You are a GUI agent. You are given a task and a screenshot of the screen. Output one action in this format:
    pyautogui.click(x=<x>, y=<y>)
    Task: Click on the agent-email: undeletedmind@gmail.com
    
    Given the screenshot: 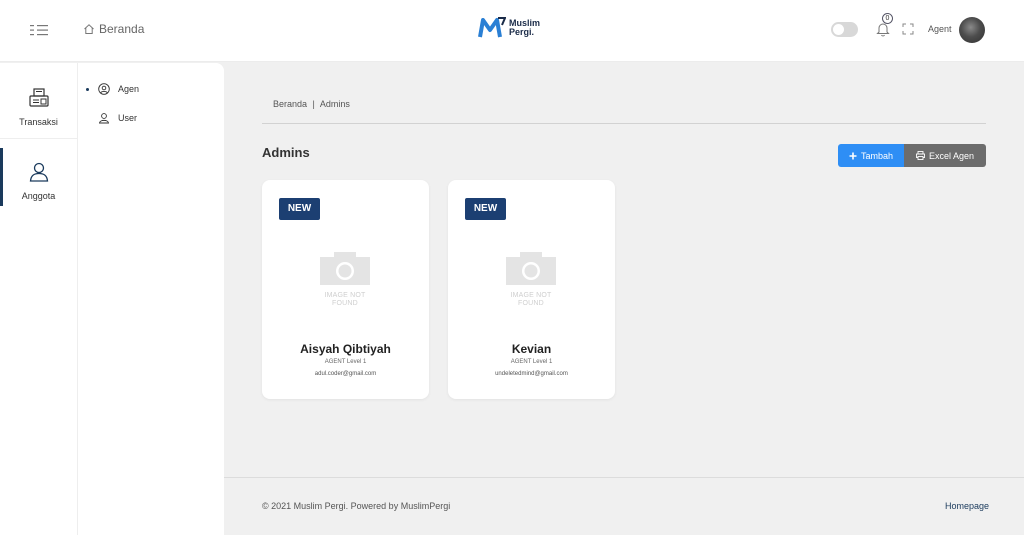 What is the action you would take?
    pyautogui.click(x=531, y=374)
    